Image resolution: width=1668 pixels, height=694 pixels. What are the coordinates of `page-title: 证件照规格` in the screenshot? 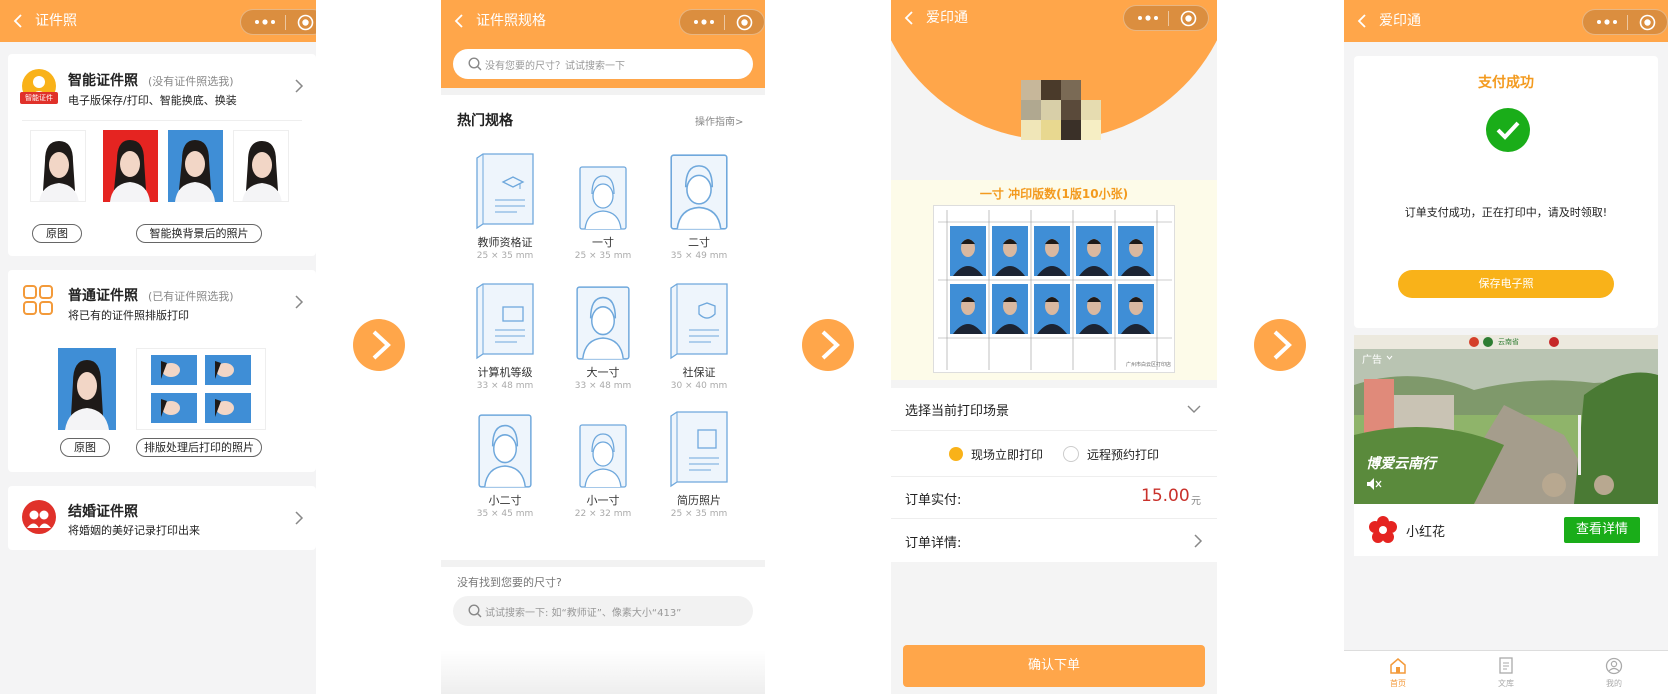 It's located at (511, 21).